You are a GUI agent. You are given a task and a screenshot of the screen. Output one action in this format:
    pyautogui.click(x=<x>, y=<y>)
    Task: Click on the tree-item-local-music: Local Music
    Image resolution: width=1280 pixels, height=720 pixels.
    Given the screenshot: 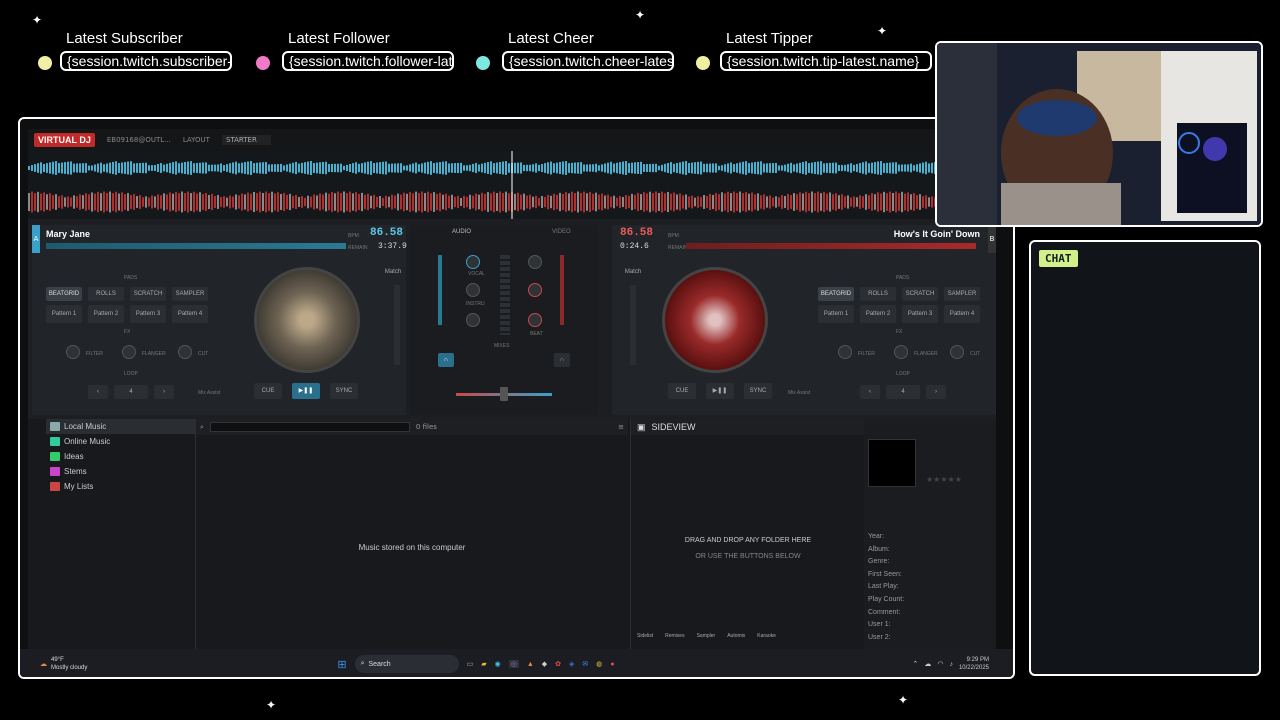 What is the action you would take?
    pyautogui.click(x=120, y=426)
    